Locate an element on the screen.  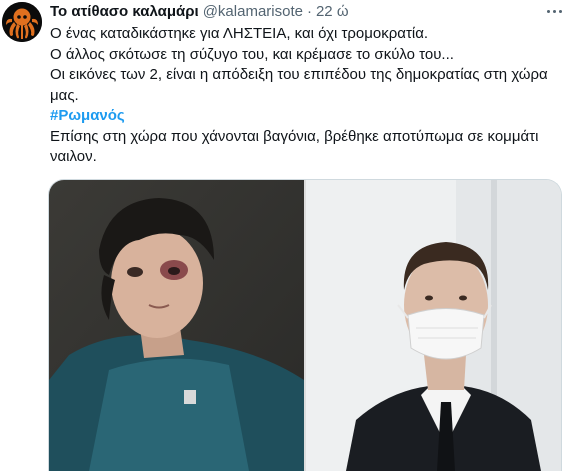
display-name: Το ατίθασο καλαμάρι is located at coordinates (124, 11).